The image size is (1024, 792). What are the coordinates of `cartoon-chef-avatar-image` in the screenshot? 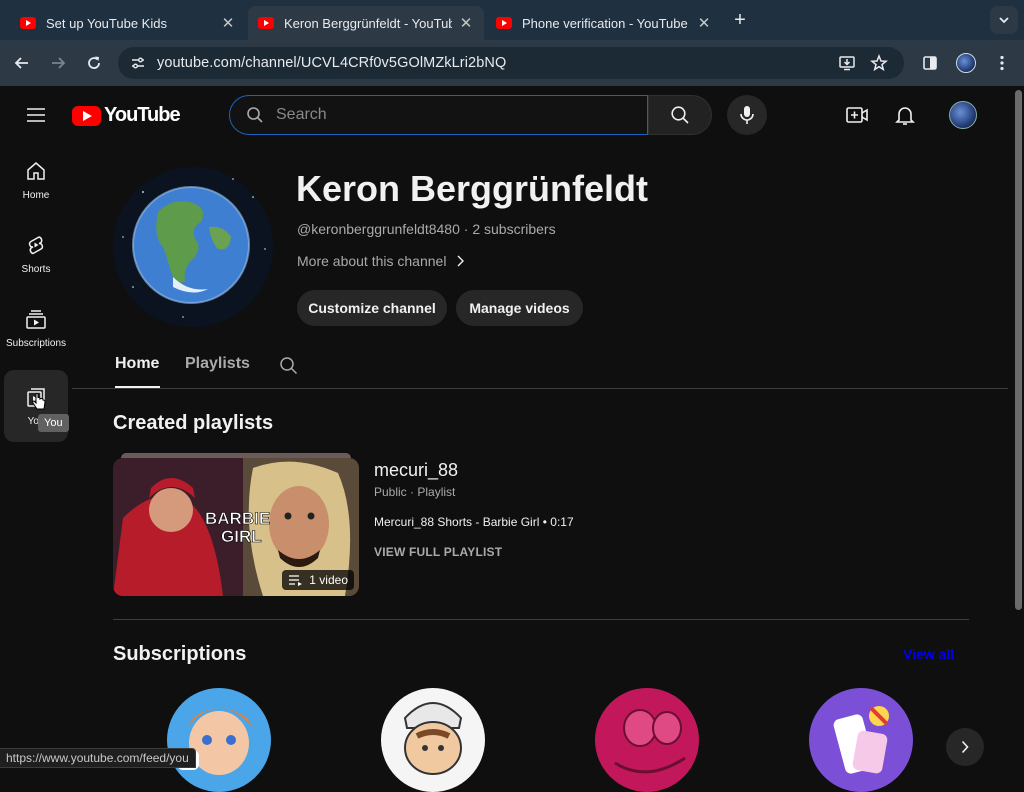 It's located at (433, 740).